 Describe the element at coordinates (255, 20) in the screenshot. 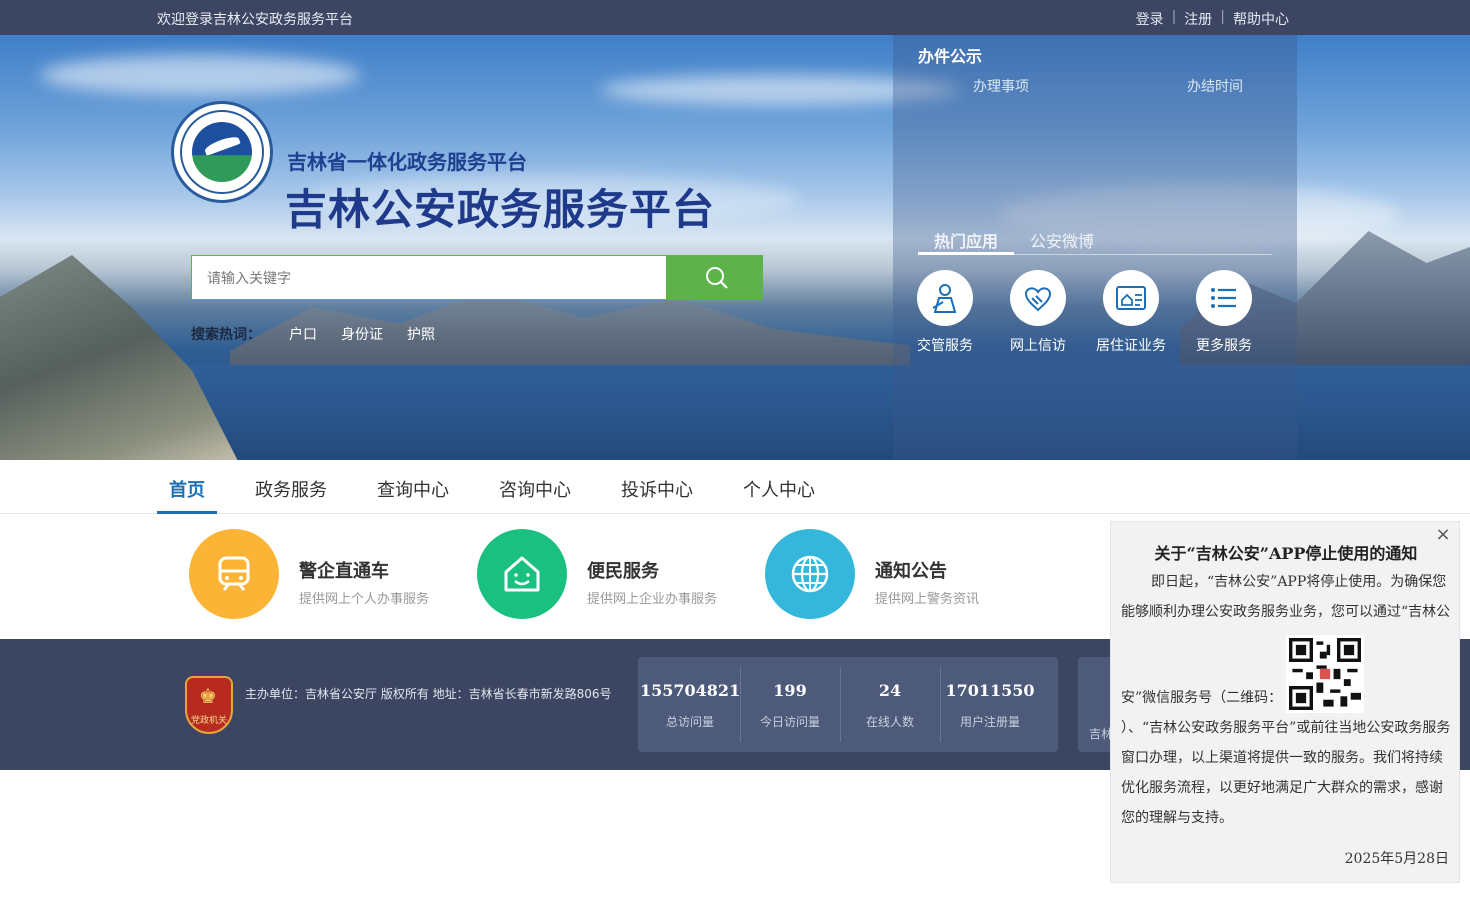

I see `welcome-text: 欢迎登录吉林公安政务服务平台` at that location.